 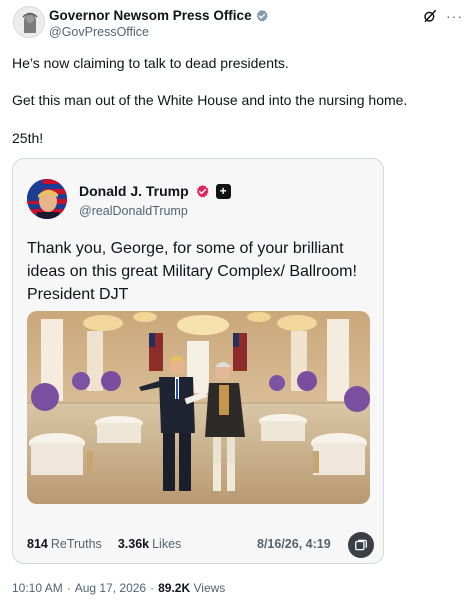 I want to click on grok-icon, so click(x=430, y=16).